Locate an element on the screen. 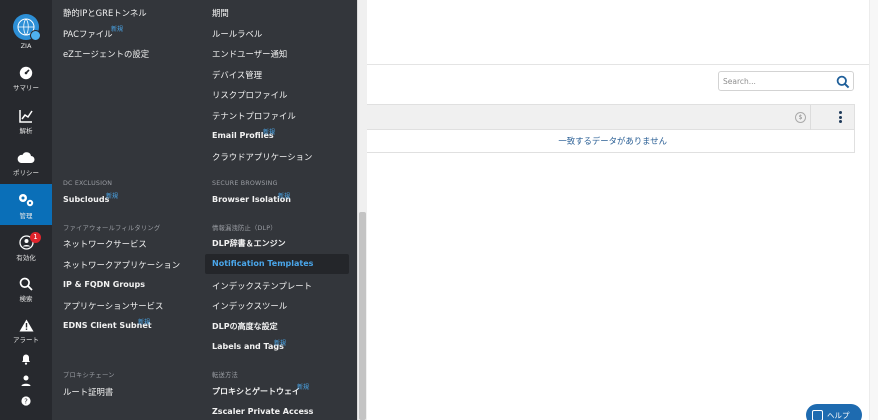 This screenshot has width=878, height=420. dashboard-gauge-icon is located at coordinates (26, 73).